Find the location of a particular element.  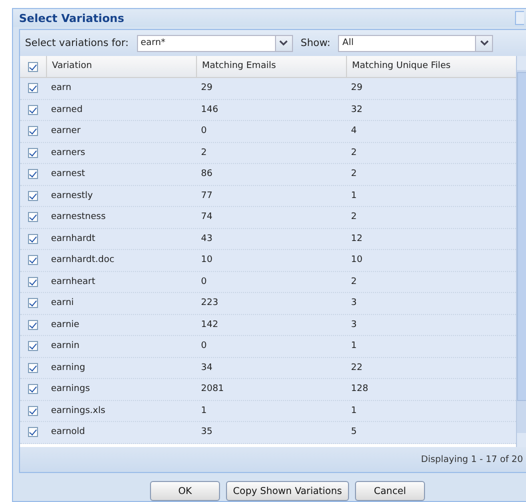

table-cell: earnest is located at coordinates (68, 174).